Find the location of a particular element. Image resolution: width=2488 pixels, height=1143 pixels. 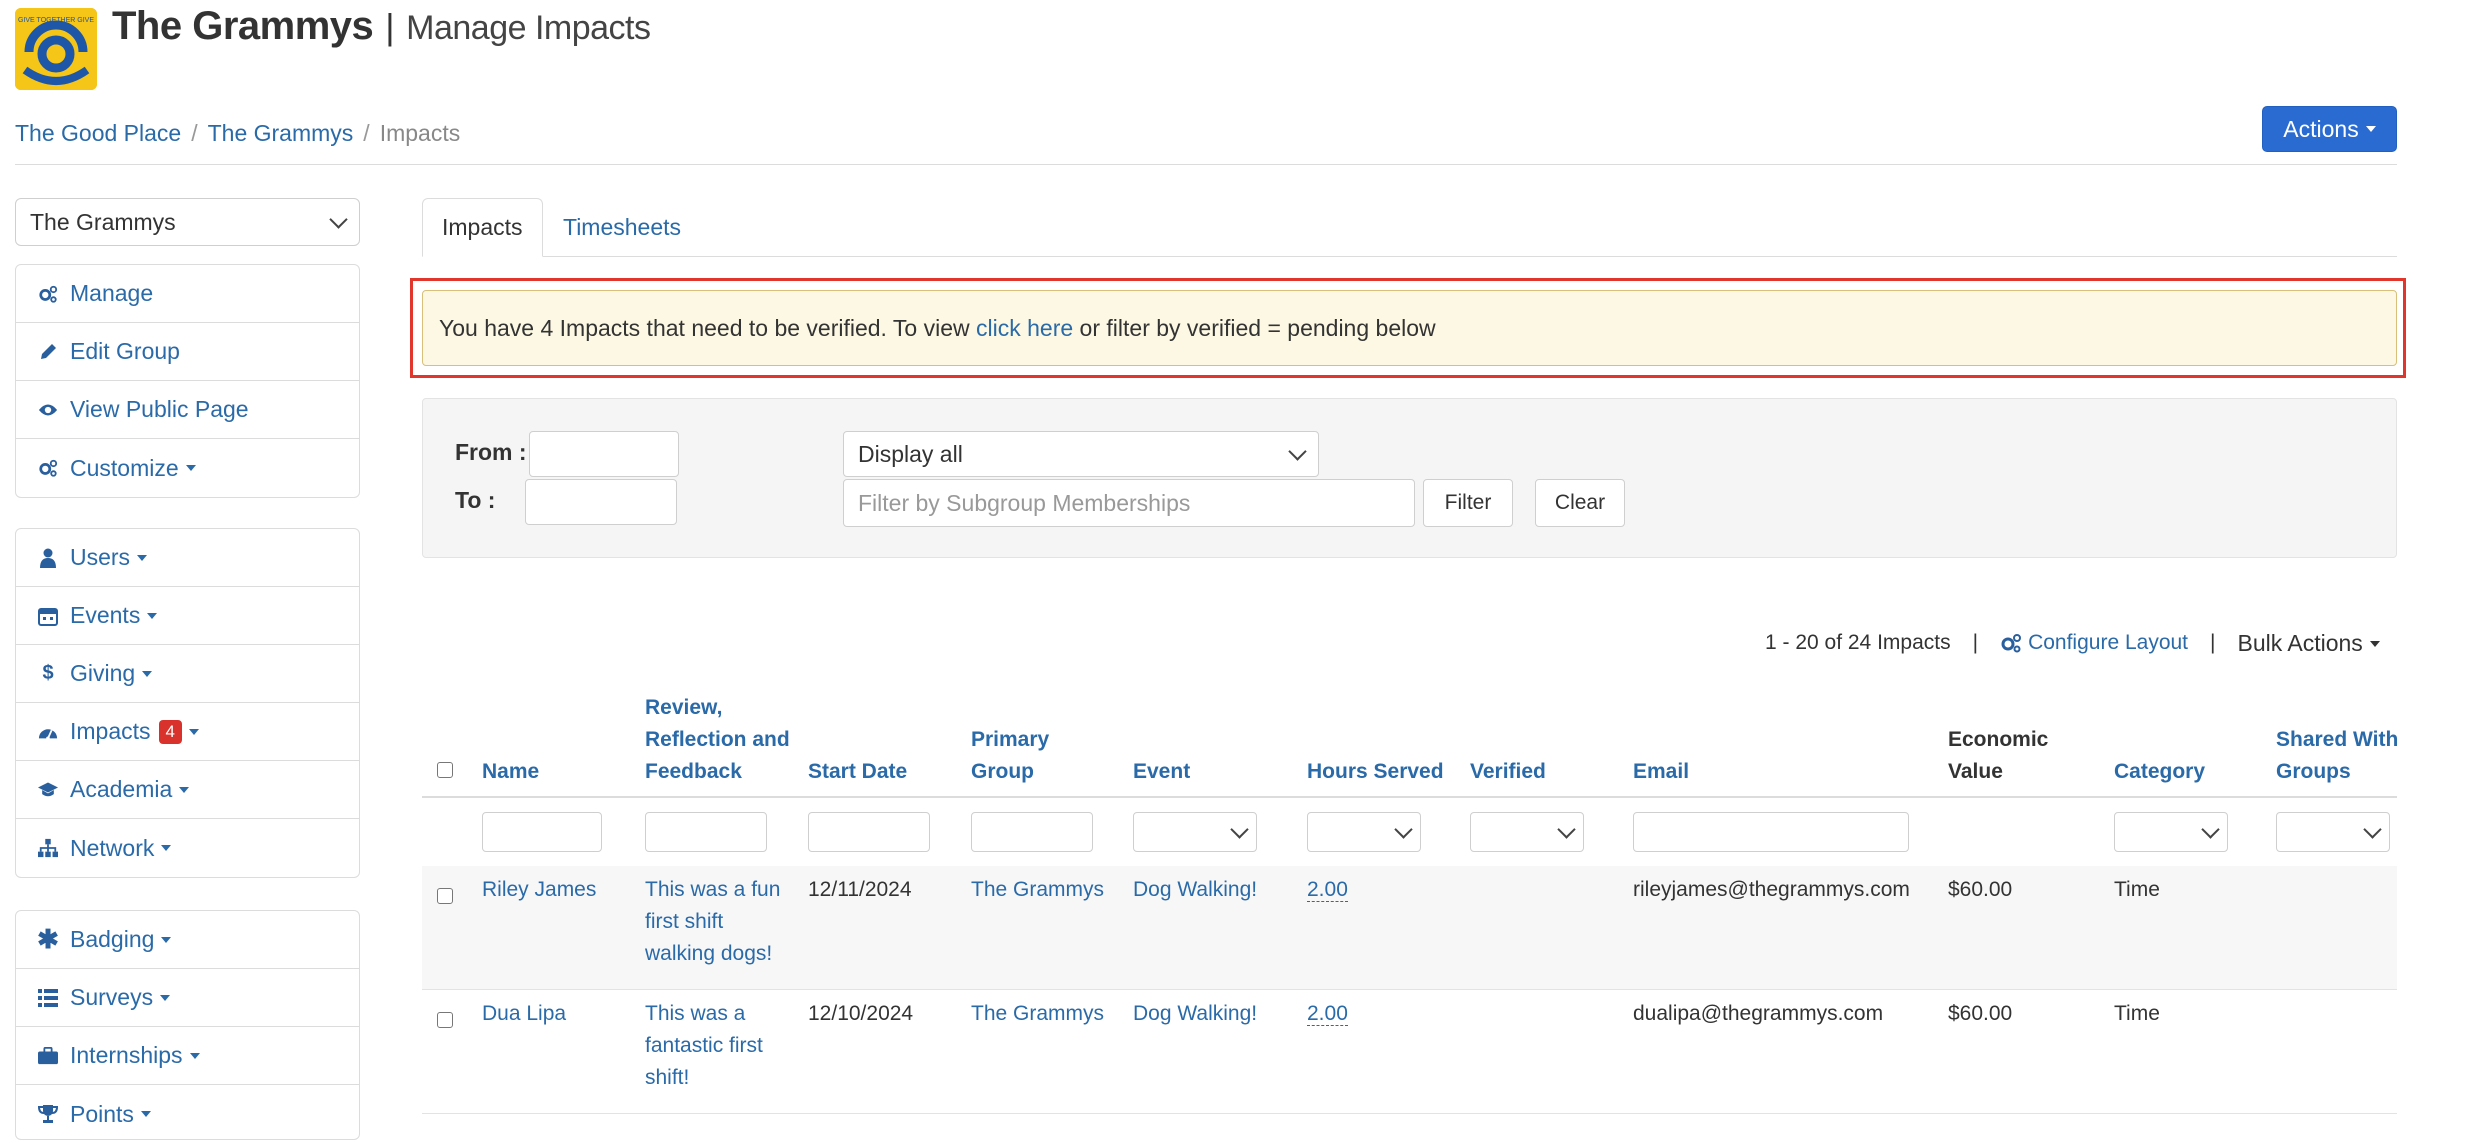

column-header-email: Email is located at coordinates (1661, 772).